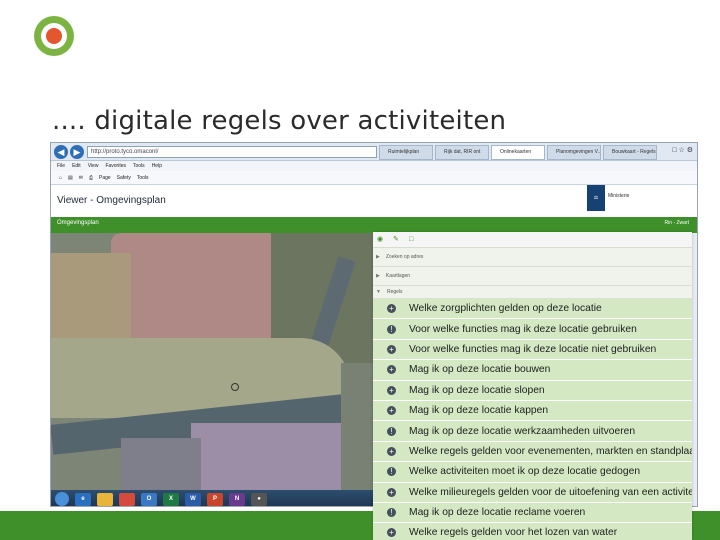 The width and height of the screenshot is (720, 540). What do you see at coordinates (61, 166) in the screenshot?
I see `menu-item: File` at bounding box center [61, 166].